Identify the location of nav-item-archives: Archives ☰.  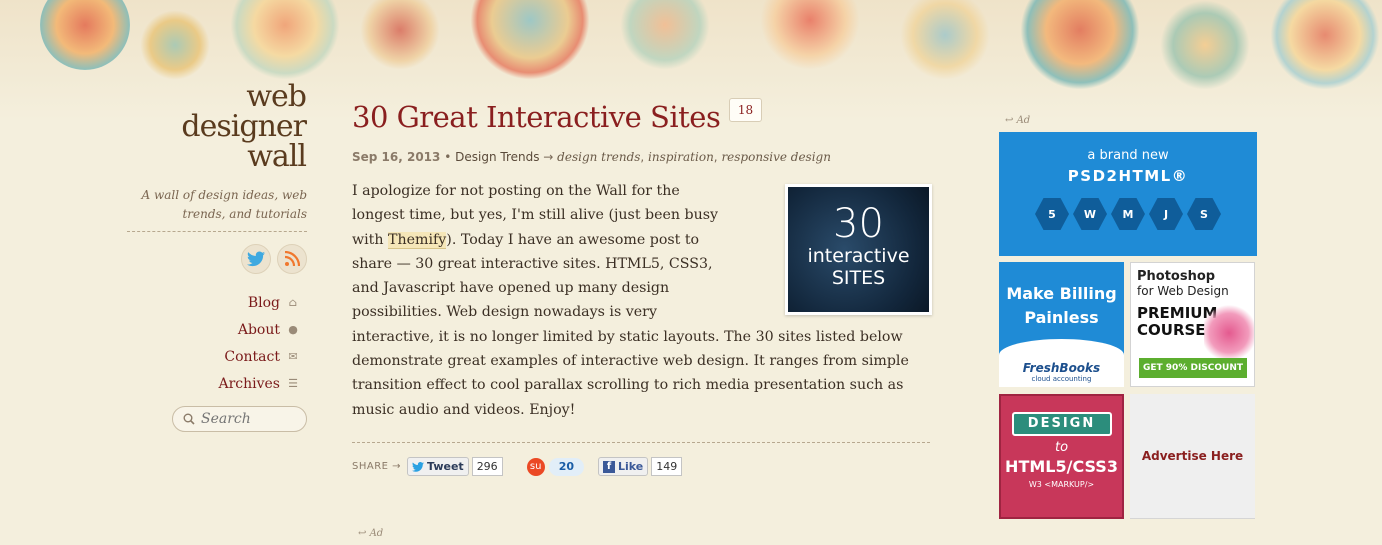
(259, 383).